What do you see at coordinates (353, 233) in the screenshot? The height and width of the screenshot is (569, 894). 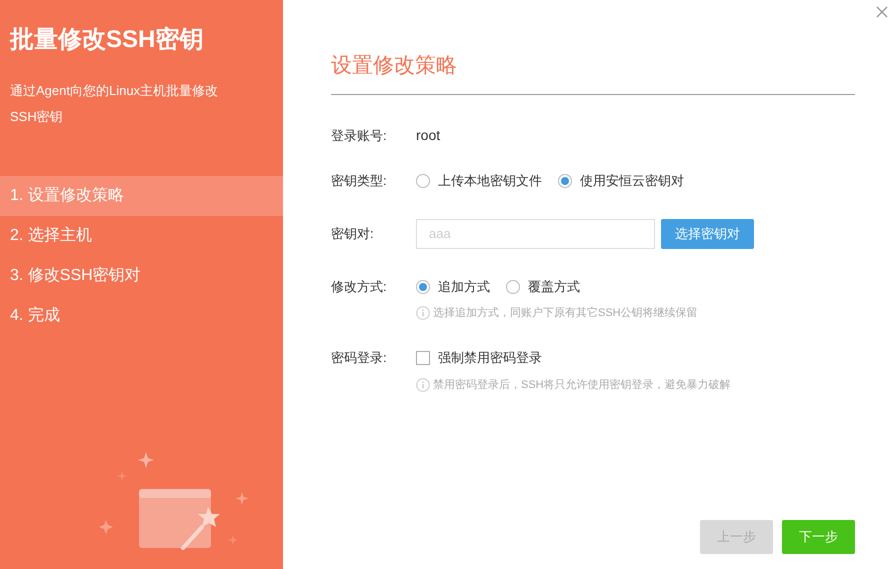 I see `field-label: 密钥对:` at bounding box center [353, 233].